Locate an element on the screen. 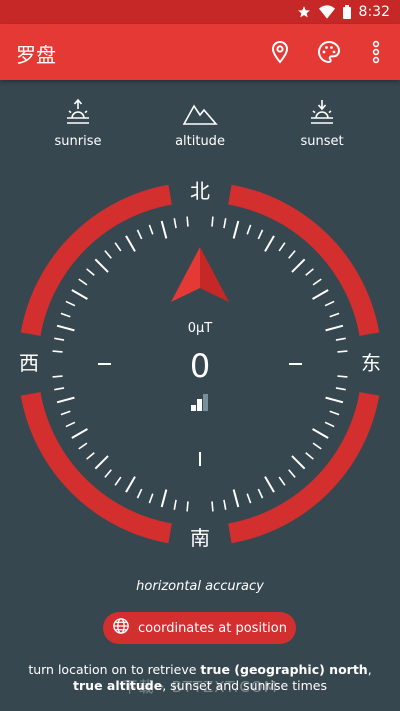 Image resolution: width=400 pixels, height=711 pixels. palette-icon is located at coordinates (329, 52).